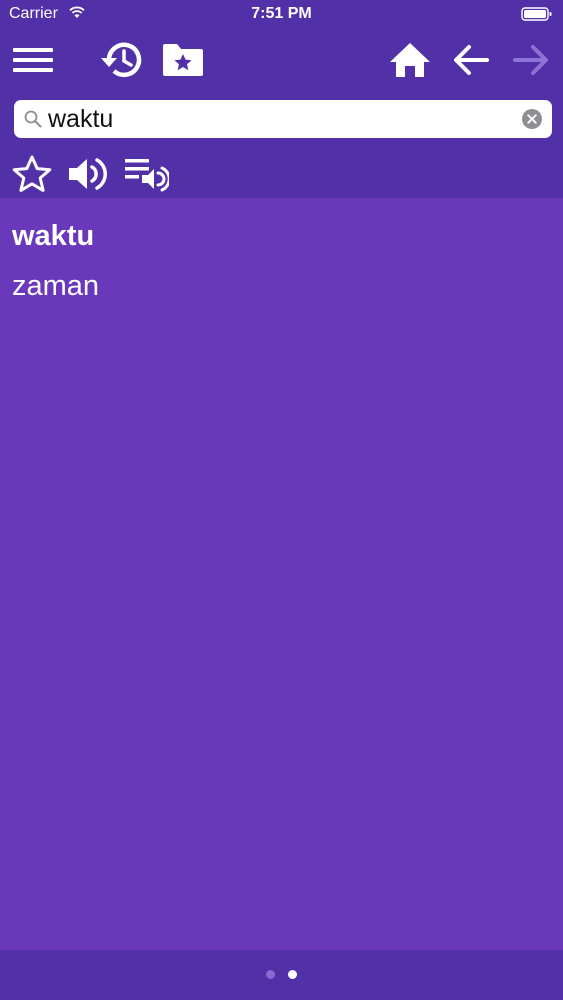  I want to click on history-icon, so click(121, 59).